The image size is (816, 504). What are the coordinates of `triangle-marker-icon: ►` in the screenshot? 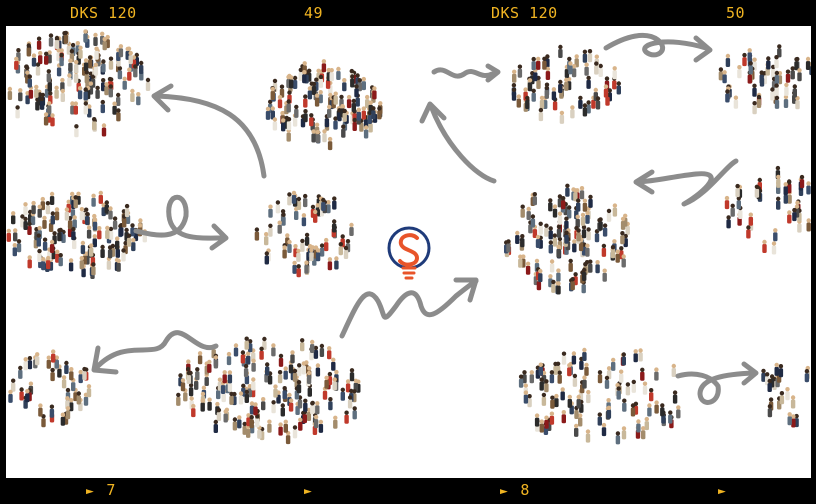 It's located at (308, 491).